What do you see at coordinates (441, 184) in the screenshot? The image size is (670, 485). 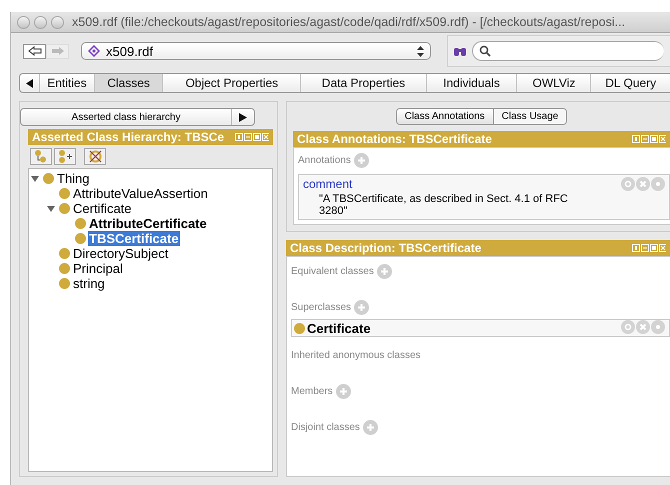 I see `annotation-property: comment` at bounding box center [441, 184].